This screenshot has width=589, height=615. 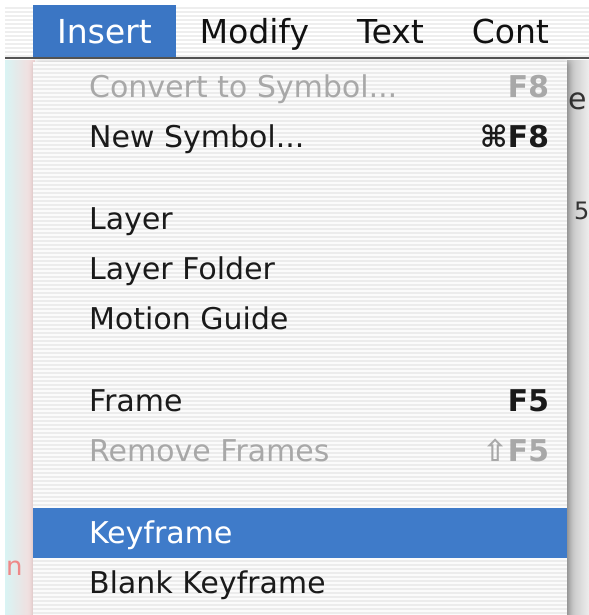 I want to click on menu-bar-item: Modify, so click(x=255, y=31).